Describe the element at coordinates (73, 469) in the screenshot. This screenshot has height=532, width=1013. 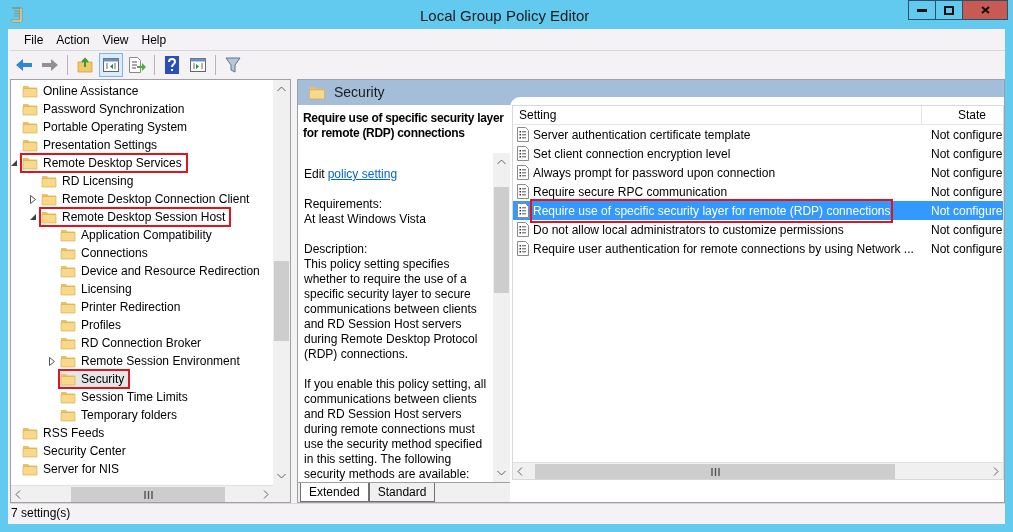
I see `tree-item: Server for NIS` at that location.